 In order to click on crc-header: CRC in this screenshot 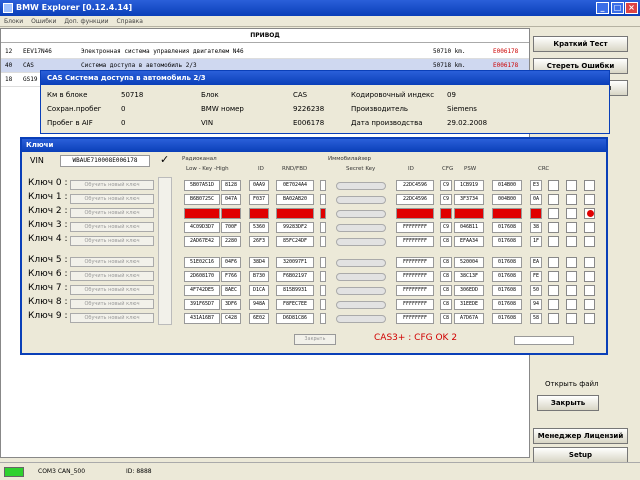, I will do `click(544, 169)`.